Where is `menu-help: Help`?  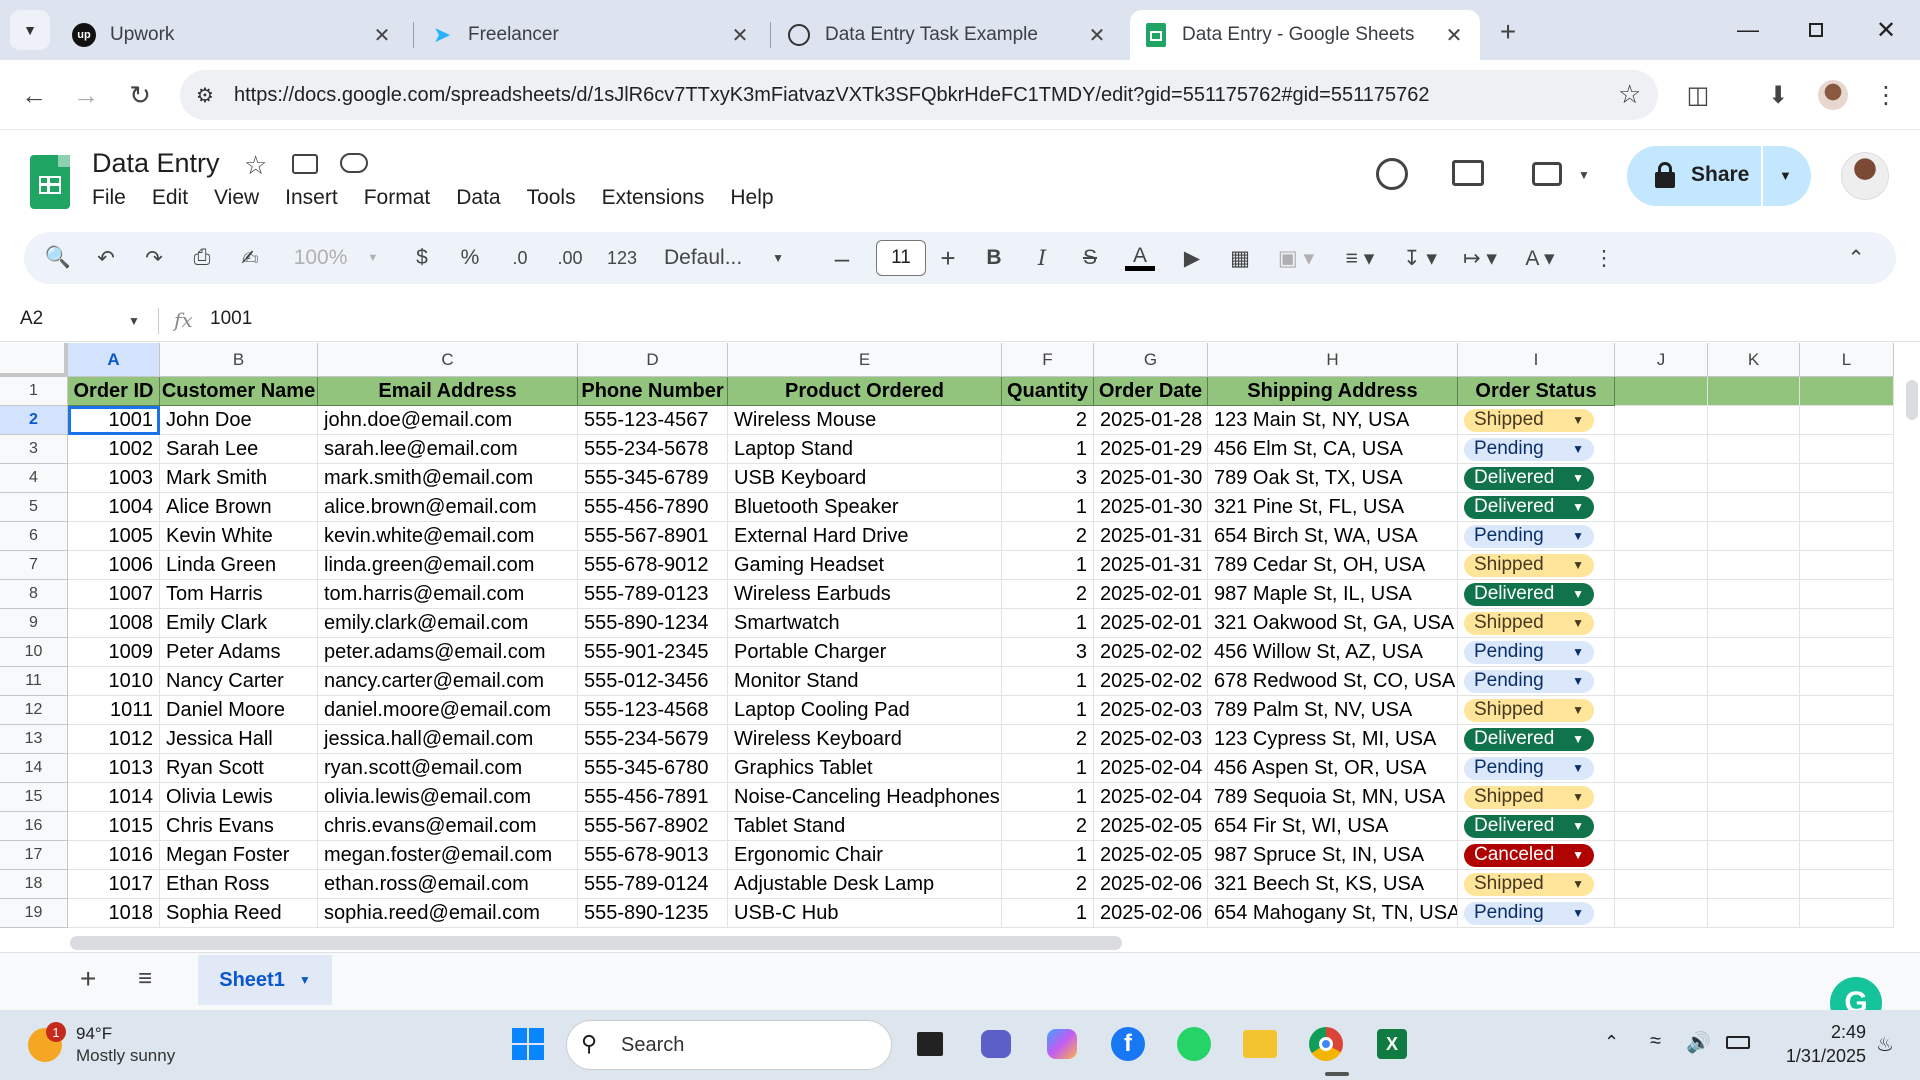 menu-help: Help is located at coordinates (751, 198).